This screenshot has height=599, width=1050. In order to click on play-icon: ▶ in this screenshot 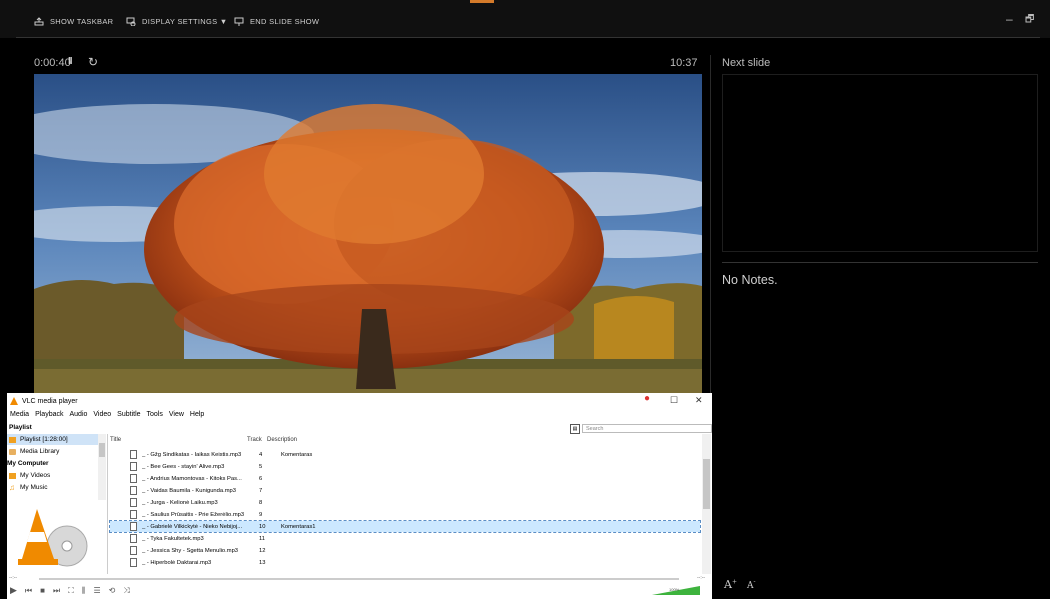, I will do `click(13, 590)`.